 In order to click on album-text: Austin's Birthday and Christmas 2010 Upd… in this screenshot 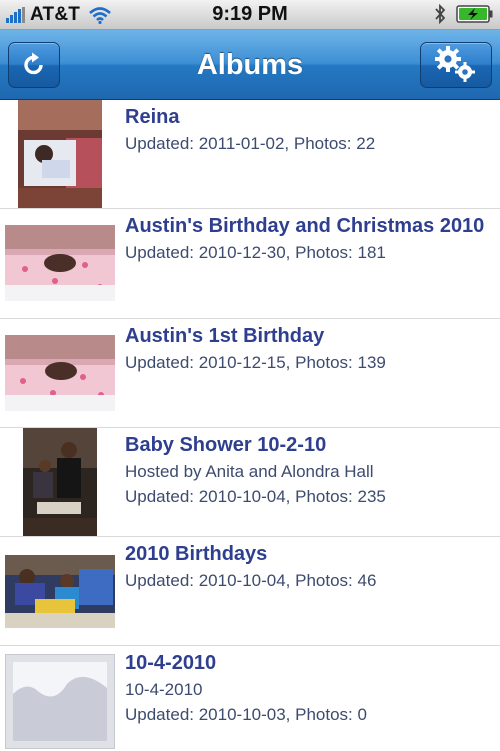, I will do `click(307, 238)`.